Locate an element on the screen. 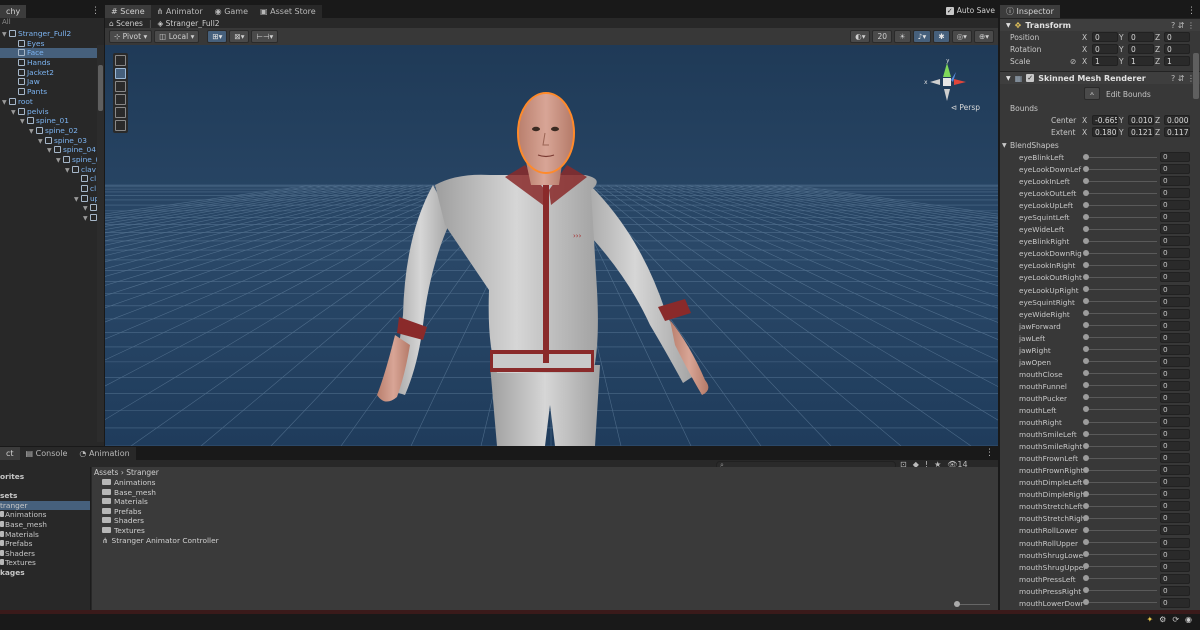  projection-toggle: ⊲ Persp is located at coordinates (965, 107).